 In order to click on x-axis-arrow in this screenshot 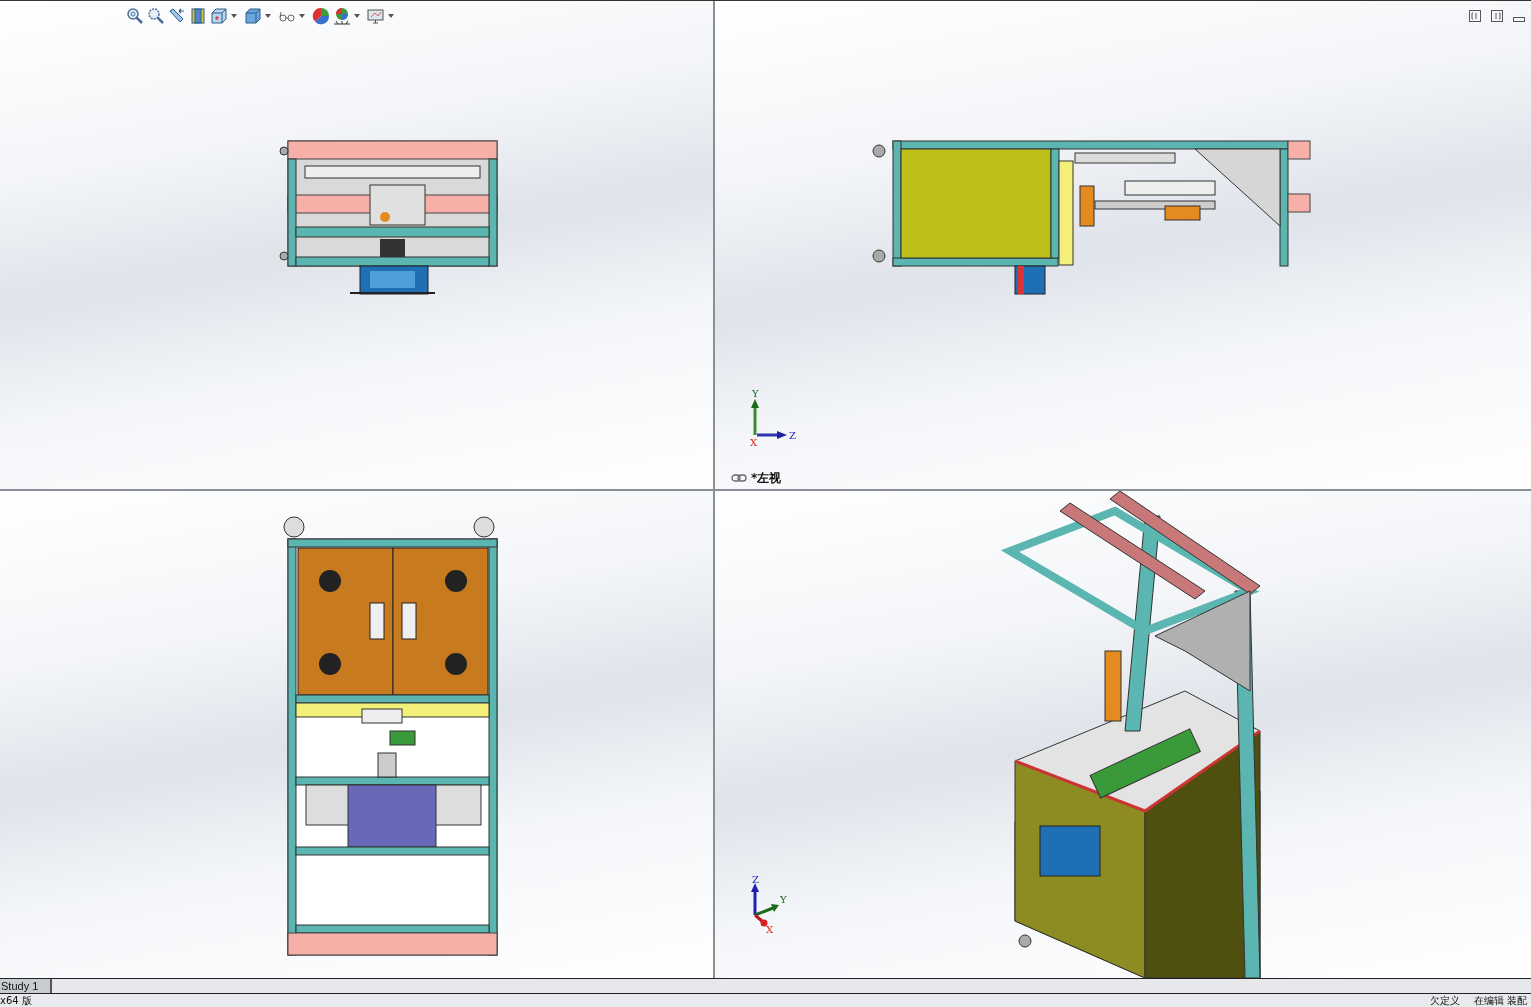, I will do `click(761, 919)`.